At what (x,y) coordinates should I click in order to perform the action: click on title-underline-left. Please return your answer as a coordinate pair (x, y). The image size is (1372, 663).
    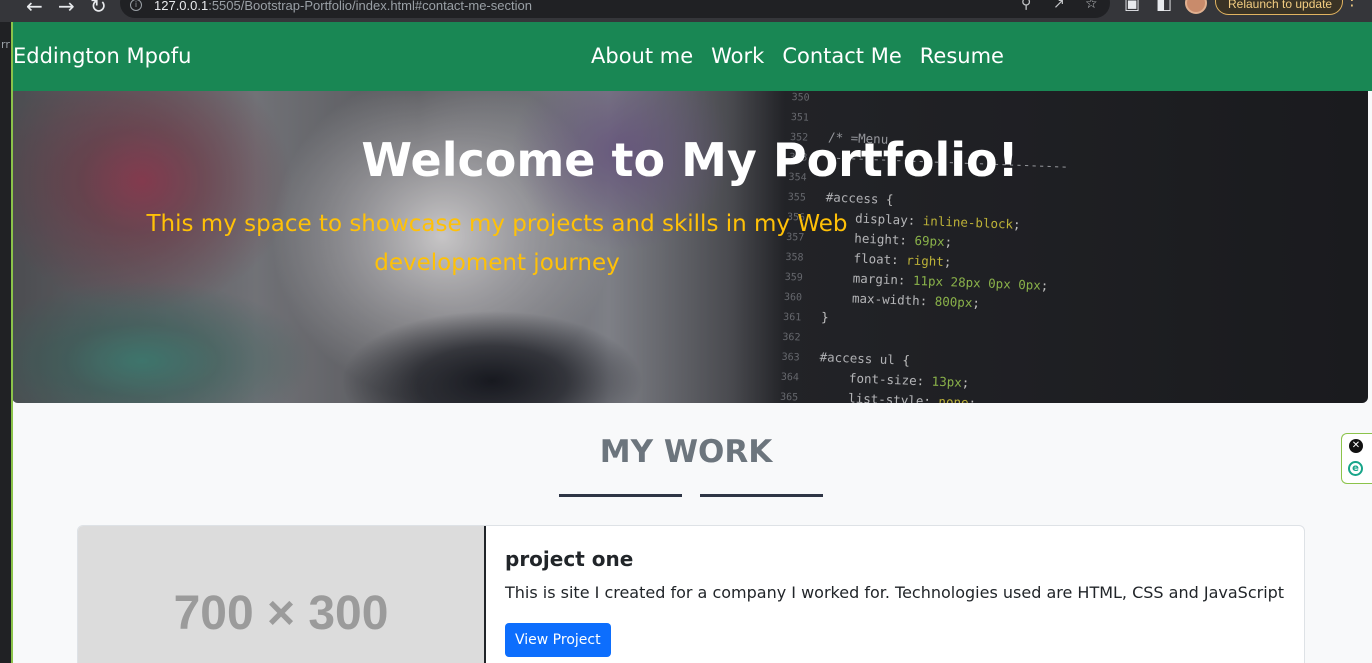
    Looking at the image, I should click on (620, 495).